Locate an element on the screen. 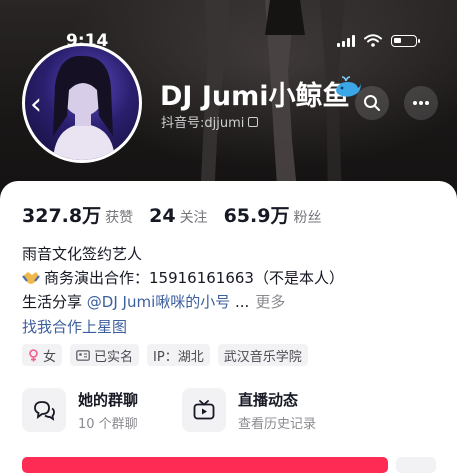 The height and width of the screenshot is (473, 457). group-chat-entry: 她的群聊 10 个群聊 is located at coordinates (80, 410).